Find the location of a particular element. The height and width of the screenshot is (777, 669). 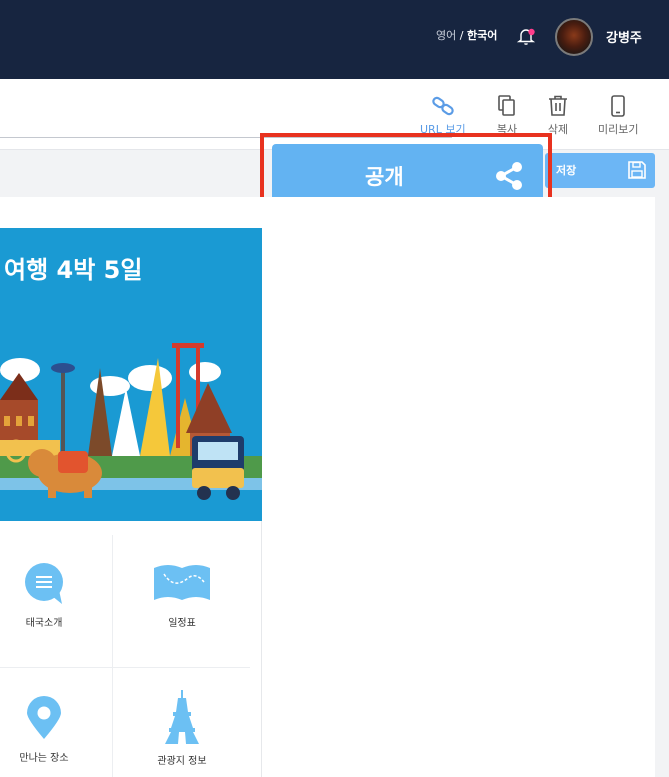

menu-item-thailand-intro: 태국소개 is located at coordinates (44, 594).